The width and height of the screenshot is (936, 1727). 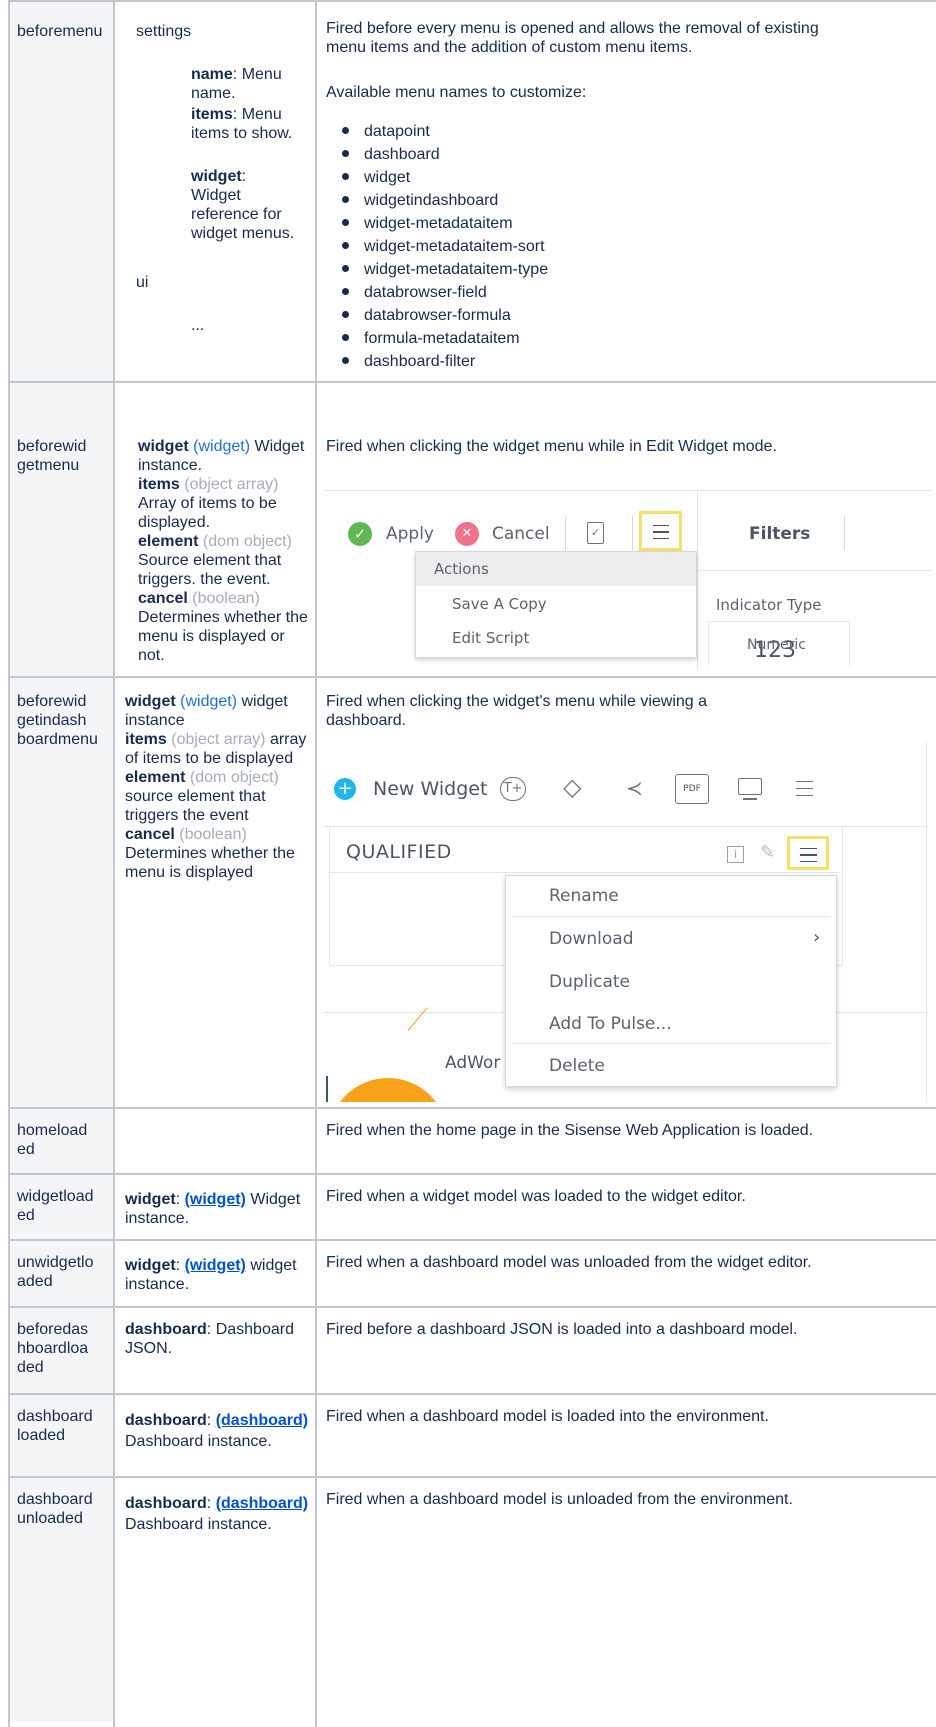 I want to click on numeric-caption: Numeric, so click(x=776, y=645).